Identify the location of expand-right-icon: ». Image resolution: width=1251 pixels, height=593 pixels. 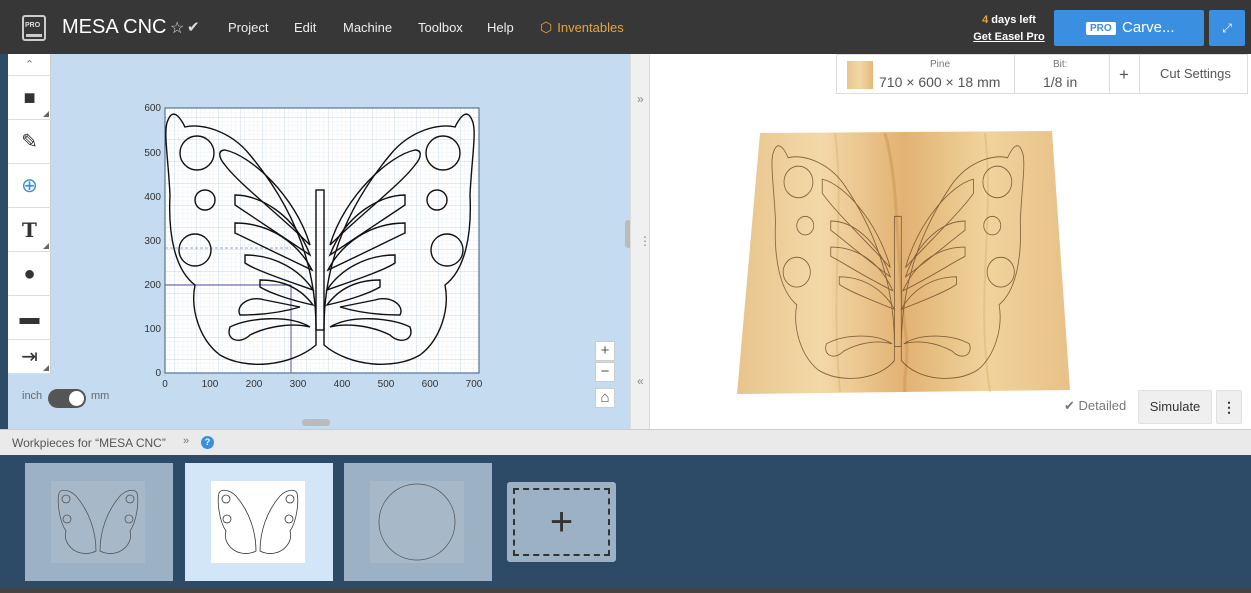
(640, 99).